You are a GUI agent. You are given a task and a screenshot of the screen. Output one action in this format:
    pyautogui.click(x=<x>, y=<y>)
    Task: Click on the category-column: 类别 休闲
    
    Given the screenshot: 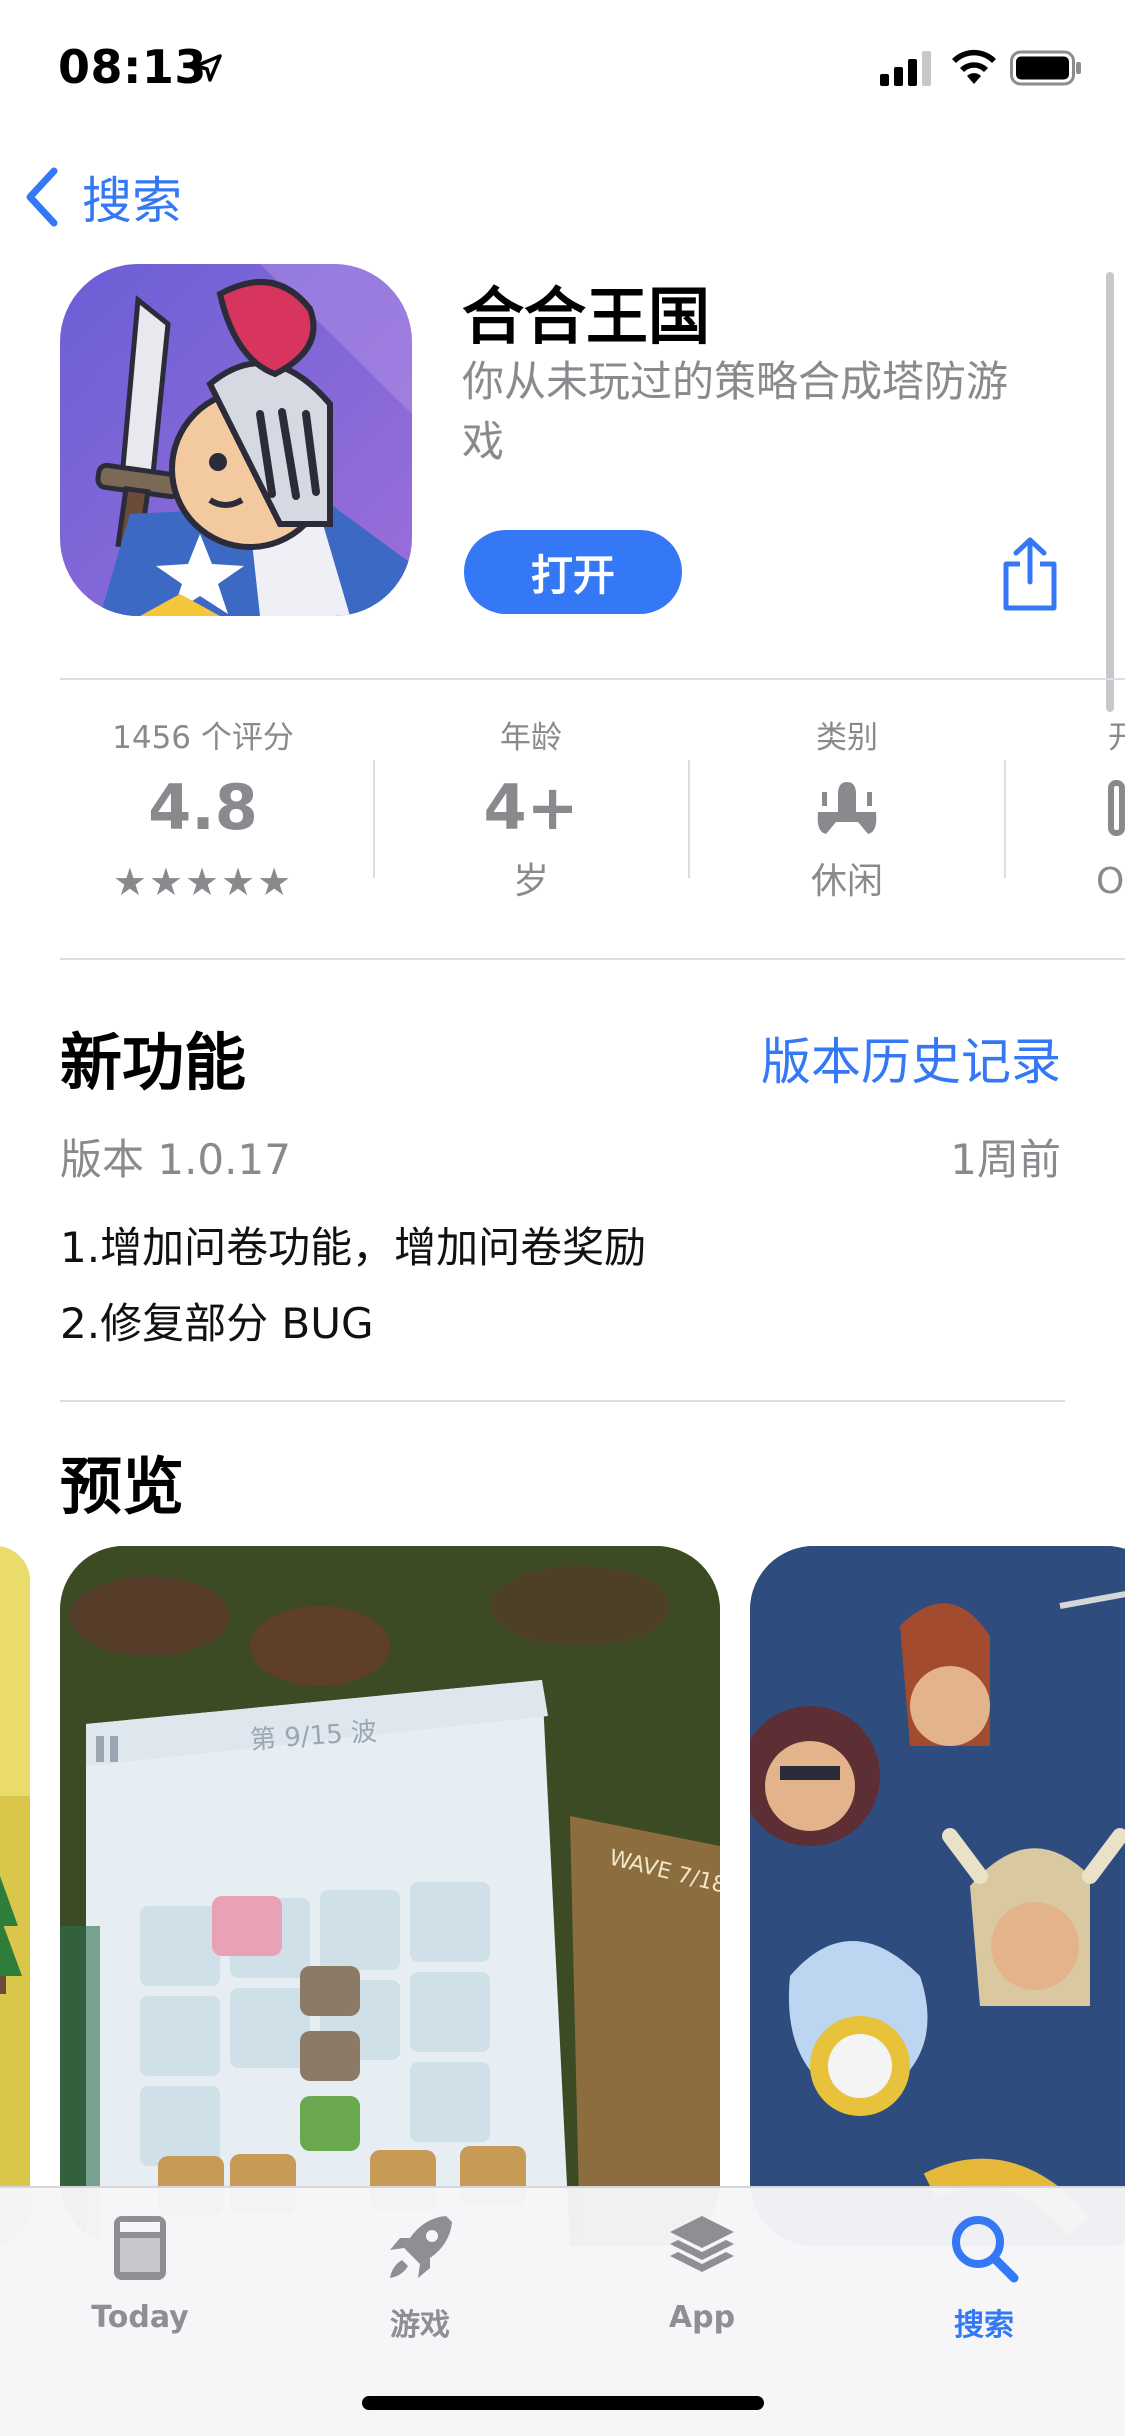 What is the action you would take?
    pyautogui.click(x=847, y=812)
    